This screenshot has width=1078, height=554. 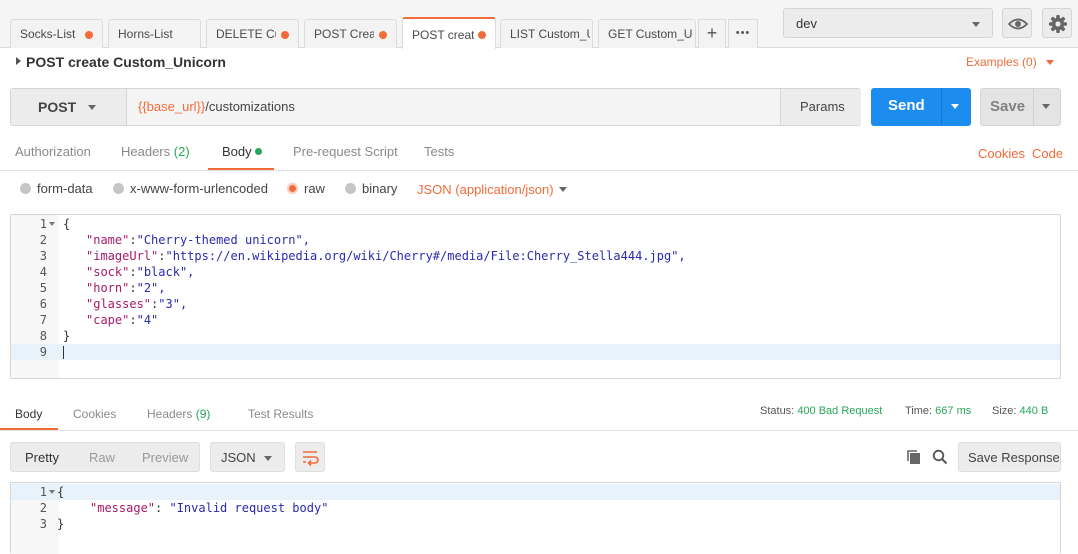 What do you see at coordinates (238, 457) in the screenshot?
I see `format-label: JSON` at bounding box center [238, 457].